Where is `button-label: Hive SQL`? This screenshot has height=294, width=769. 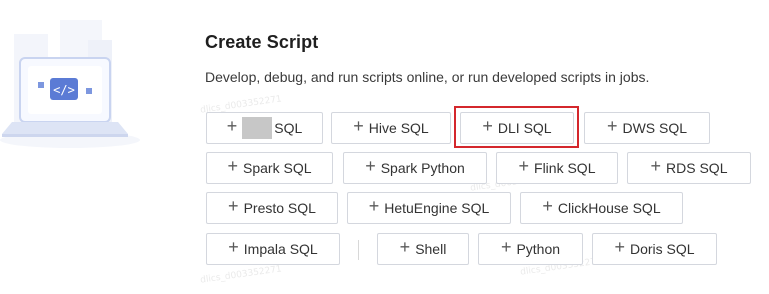
button-label: Hive SQL is located at coordinates (398, 128).